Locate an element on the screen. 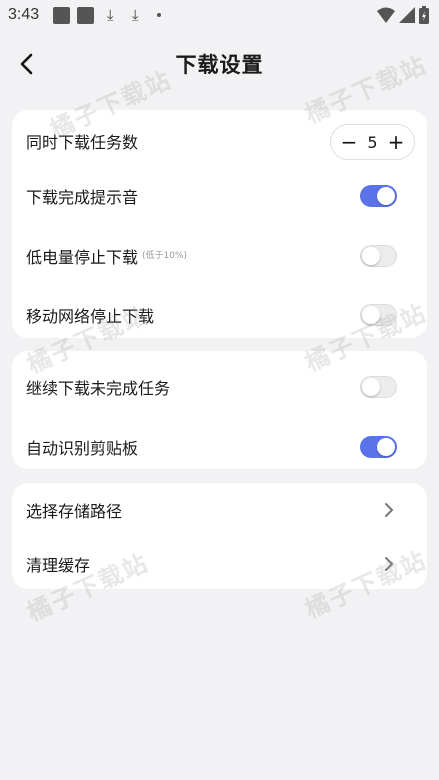 Image resolution: width=439 pixels, height=780 pixels. setting-label: 下载完成提示音 is located at coordinates (82, 197).